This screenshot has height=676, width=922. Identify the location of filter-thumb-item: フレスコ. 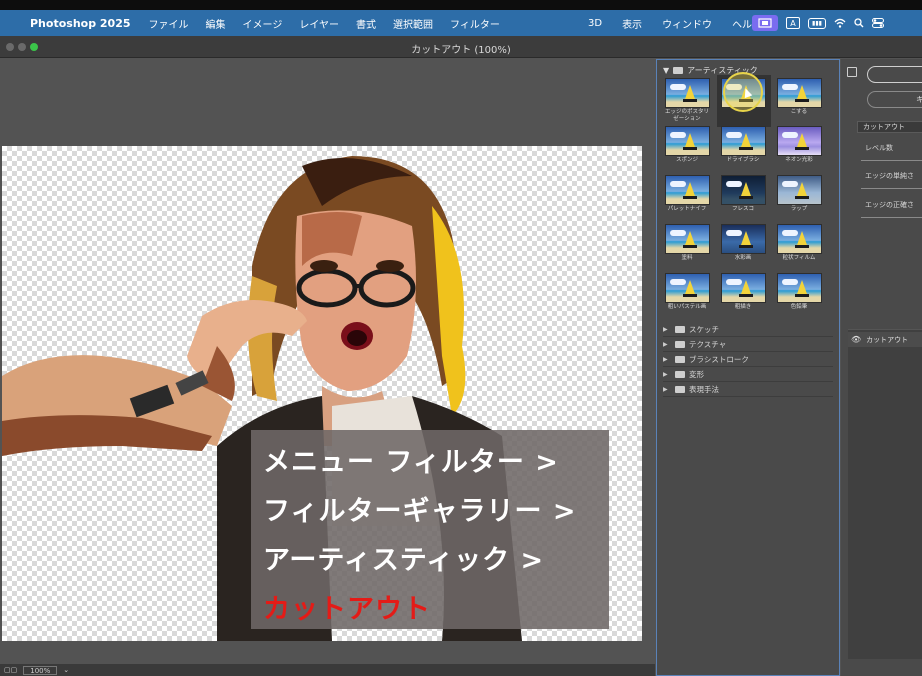
(743, 199).